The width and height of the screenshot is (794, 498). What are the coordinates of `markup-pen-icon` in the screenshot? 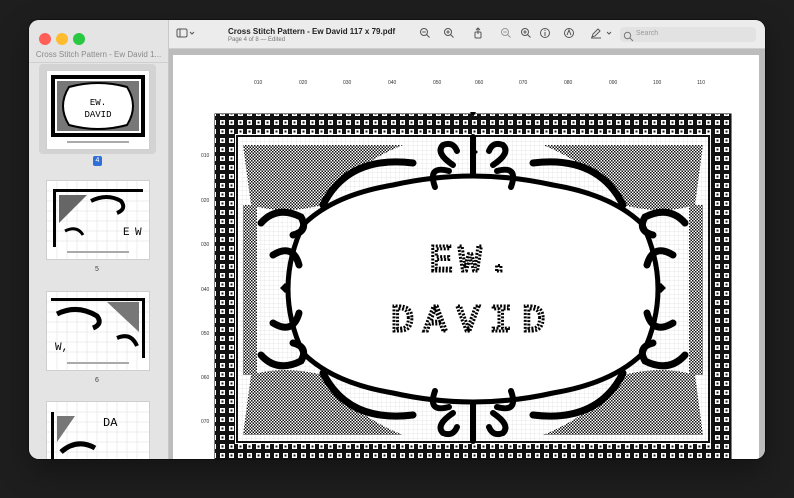 It's located at (596, 33).